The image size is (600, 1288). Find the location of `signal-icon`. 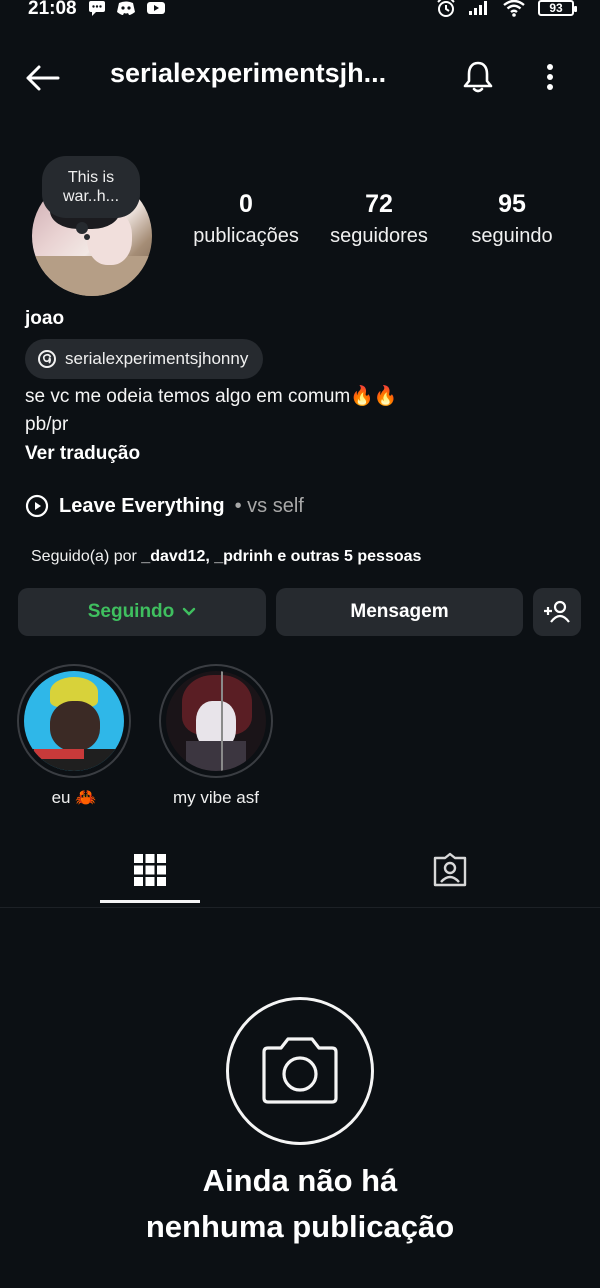

signal-icon is located at coordinates (478, 8).